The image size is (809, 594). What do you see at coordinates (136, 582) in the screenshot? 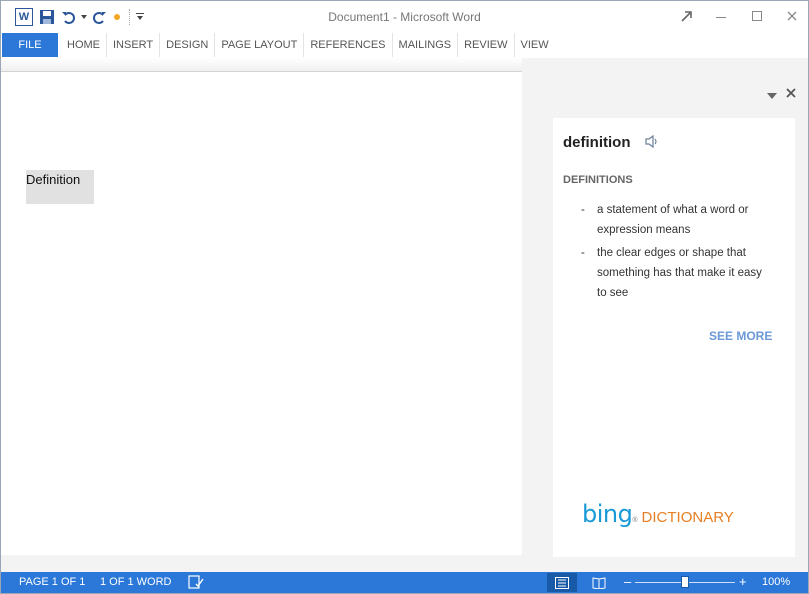
I see `word-count: 1 OF 1 WORD` at bounding box center [136, 582].